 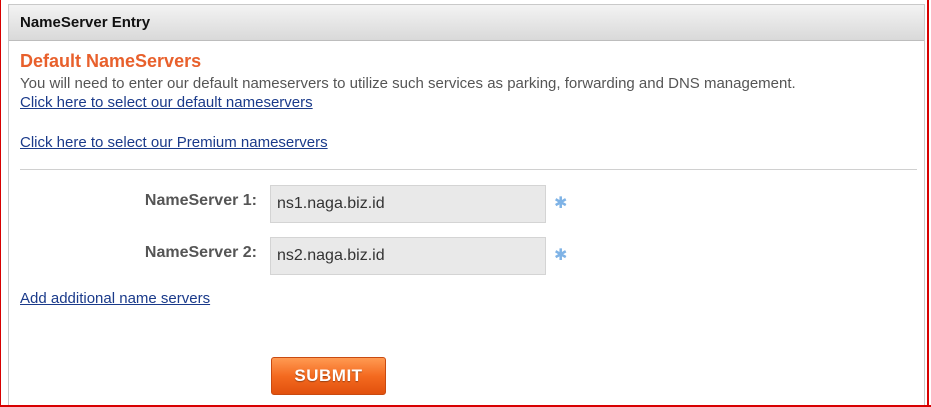 What do you see at coordinates (200, 252) in the screenshot?
I see `nameserver-2-label: NameServer 2:` at bounding box center [200, 252].